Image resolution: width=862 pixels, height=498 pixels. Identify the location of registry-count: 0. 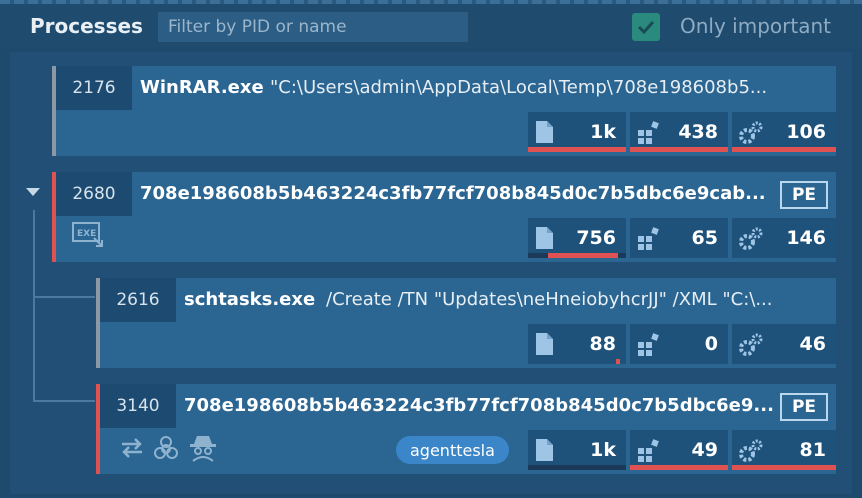
(711, 344).